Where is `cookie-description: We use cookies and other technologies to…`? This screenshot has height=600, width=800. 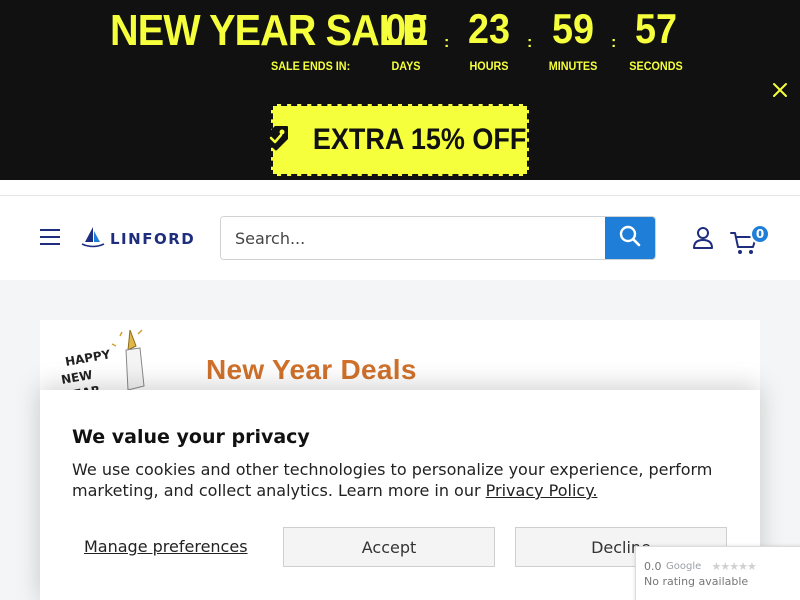 cookie-description: We use cookies and other technologies to… is located at coordinates (402, 480).